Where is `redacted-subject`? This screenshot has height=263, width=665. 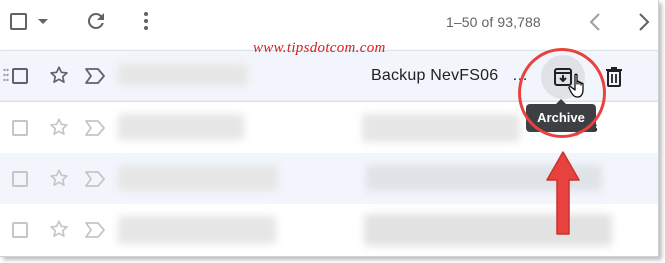 redacted-subject is located at coordinates (441, 128).